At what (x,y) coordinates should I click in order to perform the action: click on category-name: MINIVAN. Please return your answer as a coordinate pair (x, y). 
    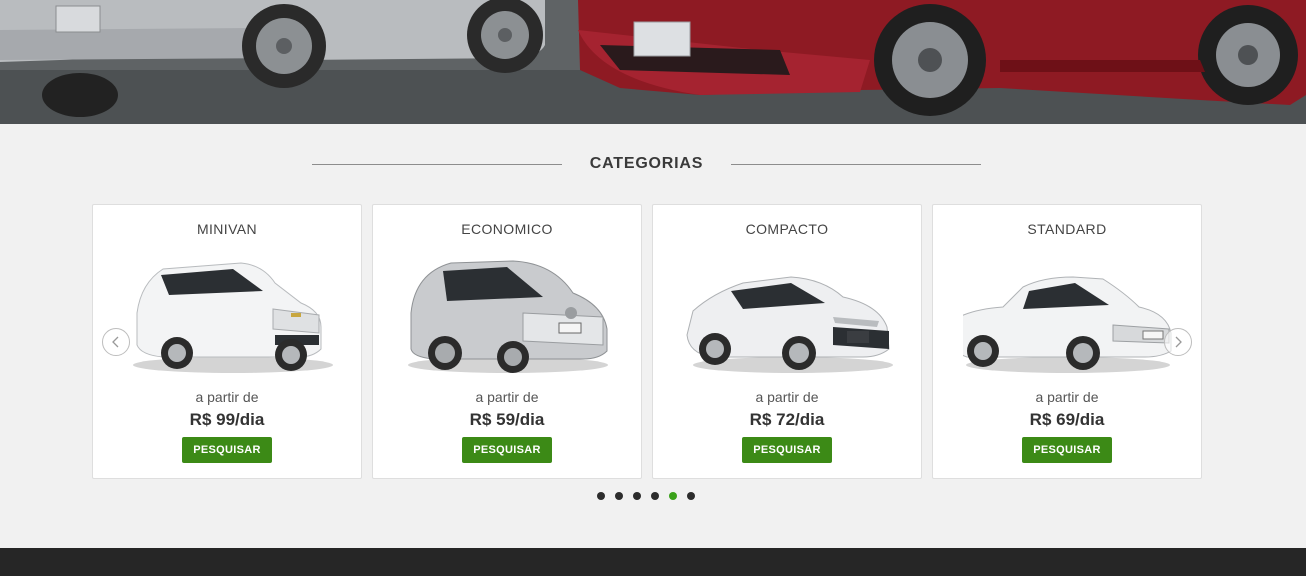
    Looking at the image, I should click on (227, 229).